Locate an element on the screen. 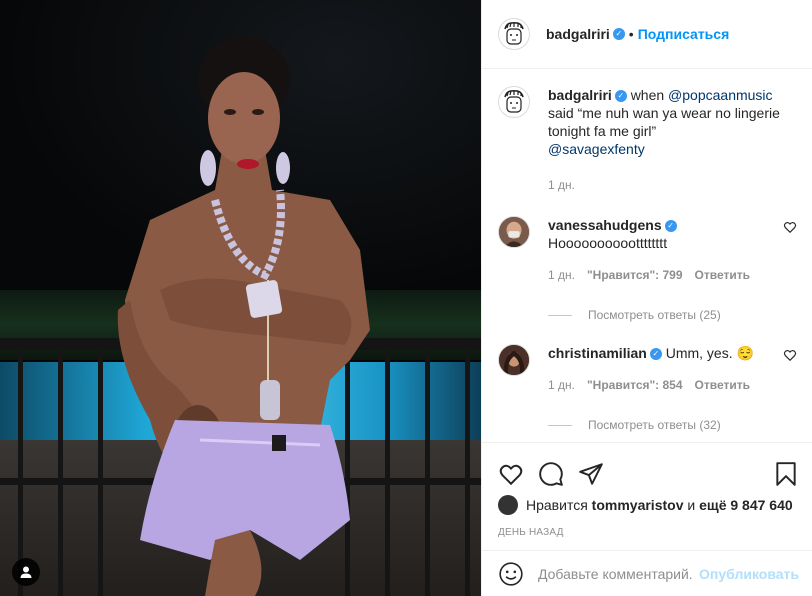 This screenshot has width=812, height=596. liker-avatar is located at coordinates (508, 505).